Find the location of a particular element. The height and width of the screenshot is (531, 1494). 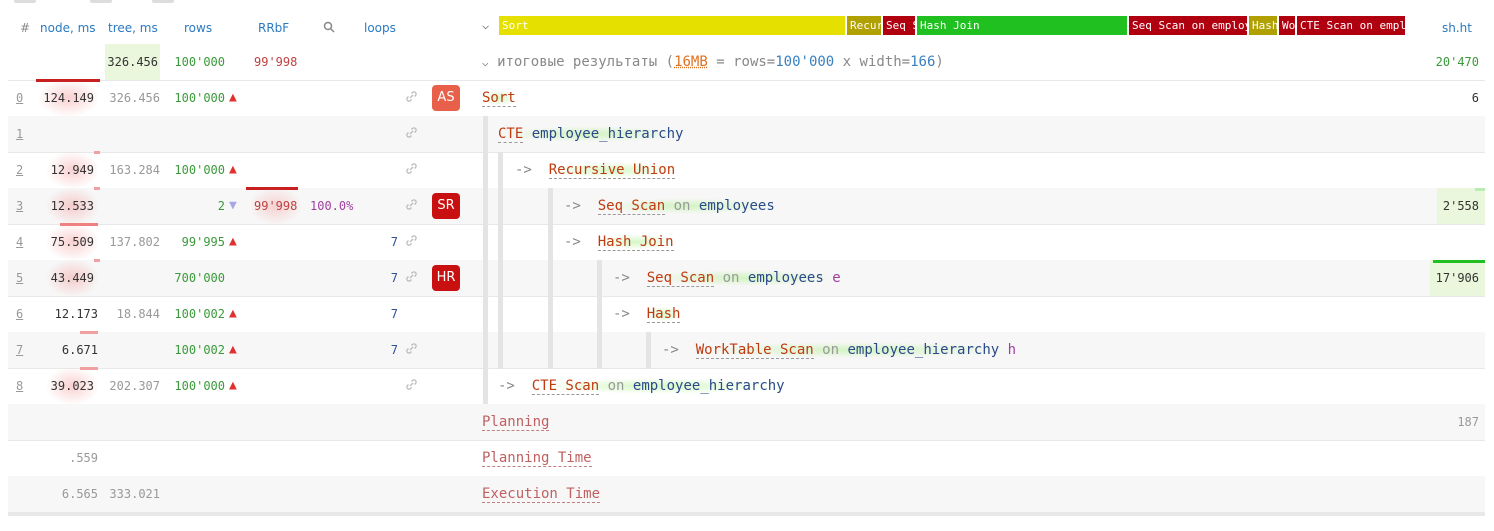

tree-ms: 202.307 is located at coordinates (134, 386).